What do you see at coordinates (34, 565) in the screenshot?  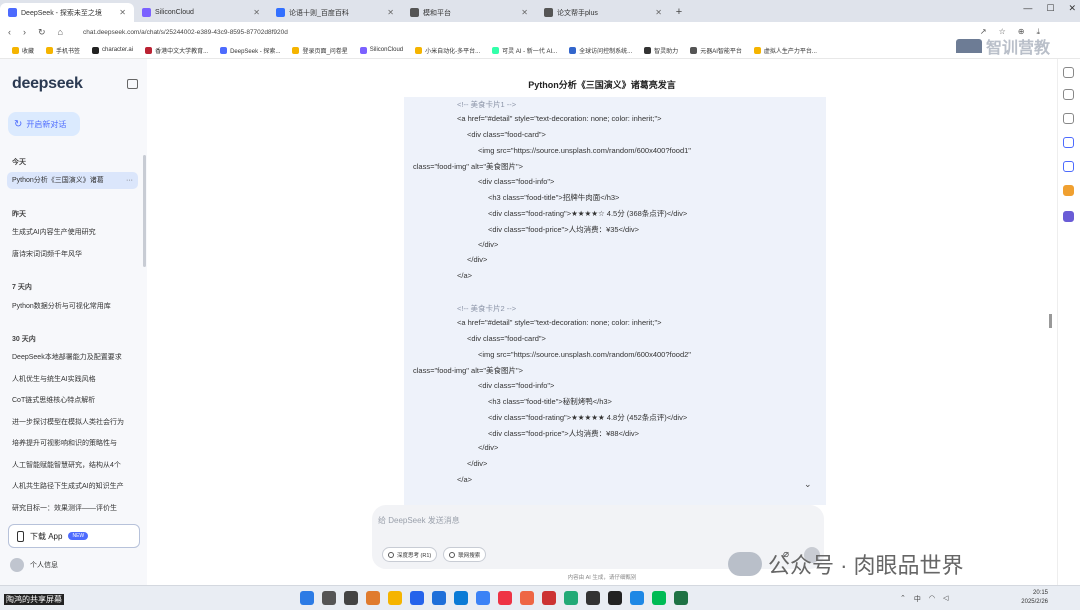 I see `profile-button: 个人信息` at bounding box center [34, 565].